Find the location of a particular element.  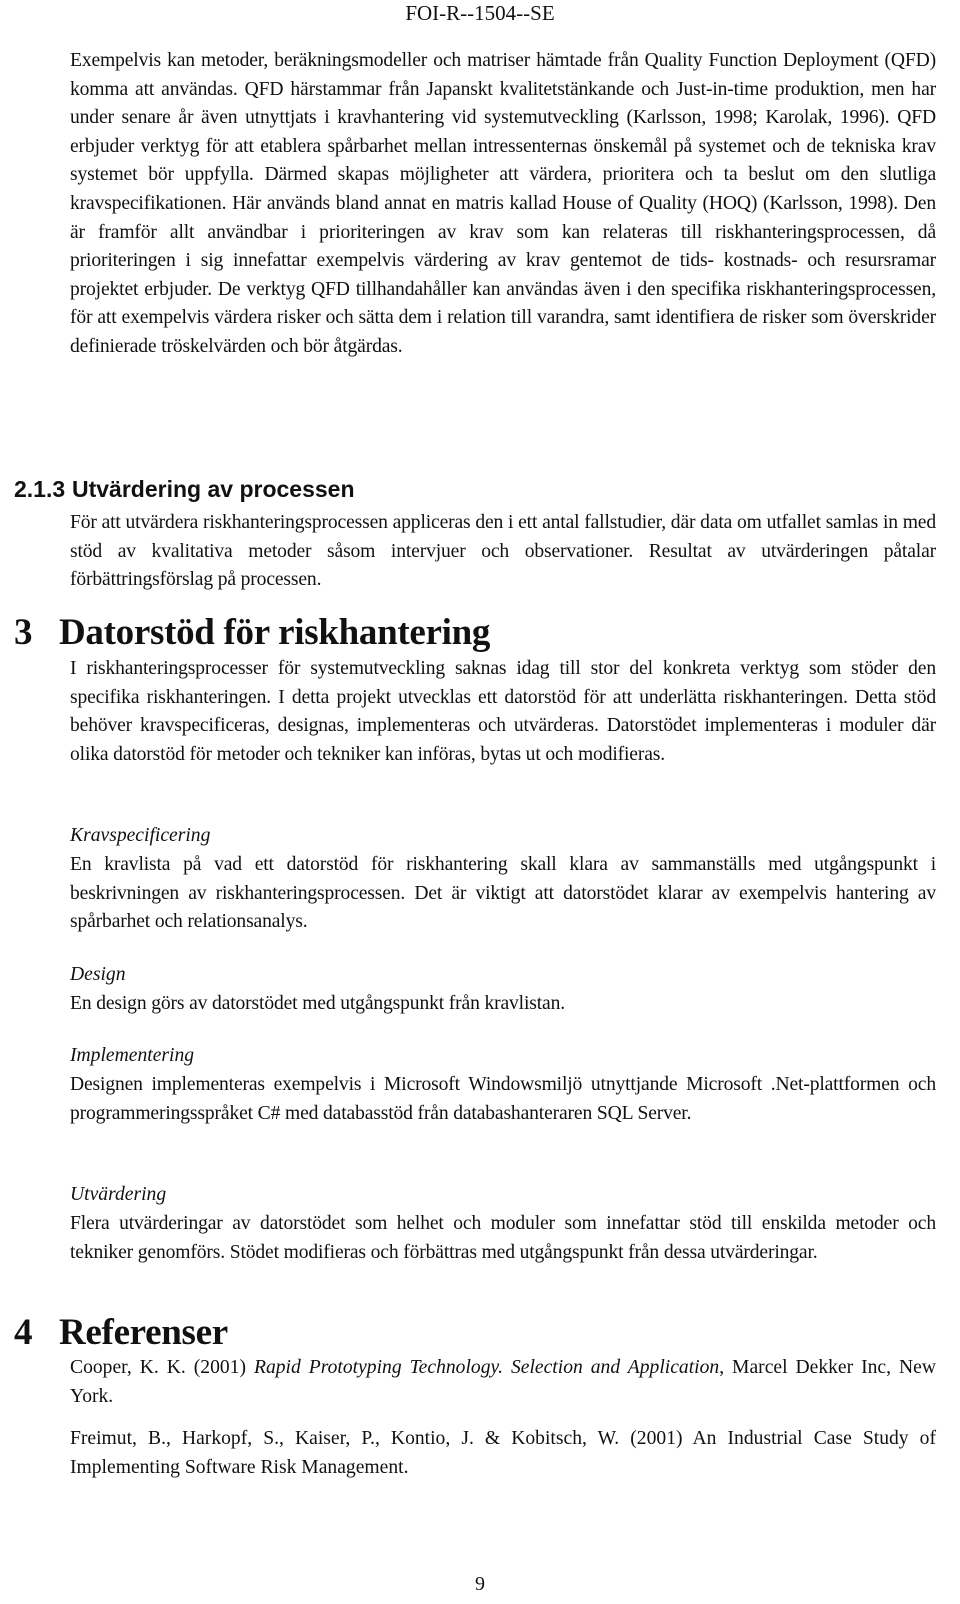

page-number: 9 is located at coordinates (480, 1584).